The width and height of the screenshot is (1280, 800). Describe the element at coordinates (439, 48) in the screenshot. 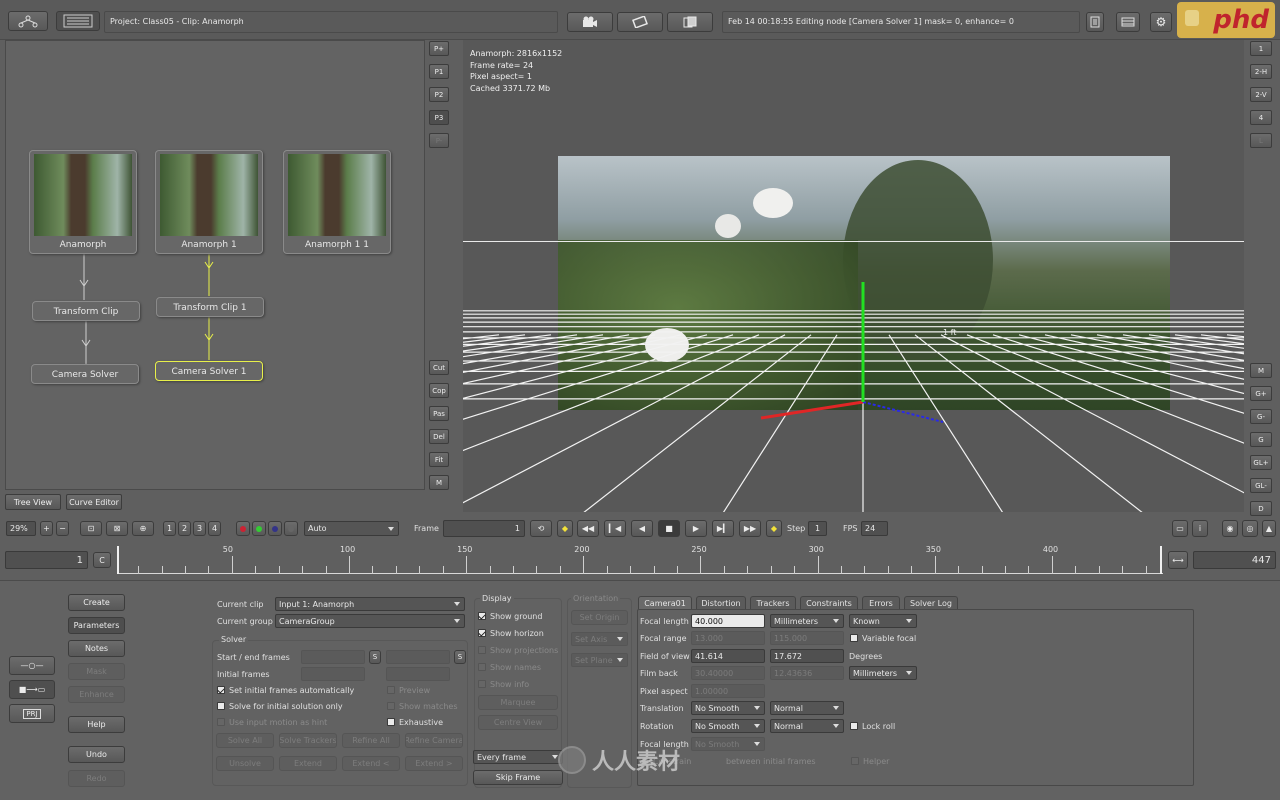

I see `project-add-button: P+` at that location.